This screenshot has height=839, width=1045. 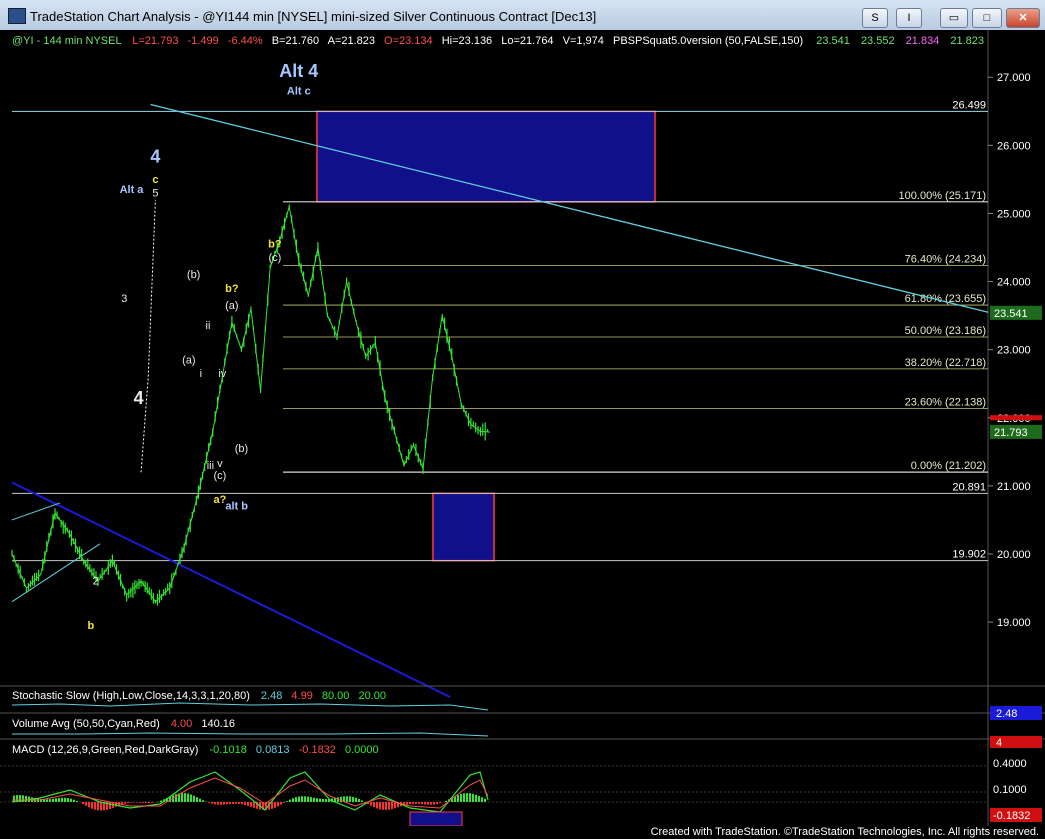 I want to click on y-tick-label: 25.000, so click(x=1014, y=214).